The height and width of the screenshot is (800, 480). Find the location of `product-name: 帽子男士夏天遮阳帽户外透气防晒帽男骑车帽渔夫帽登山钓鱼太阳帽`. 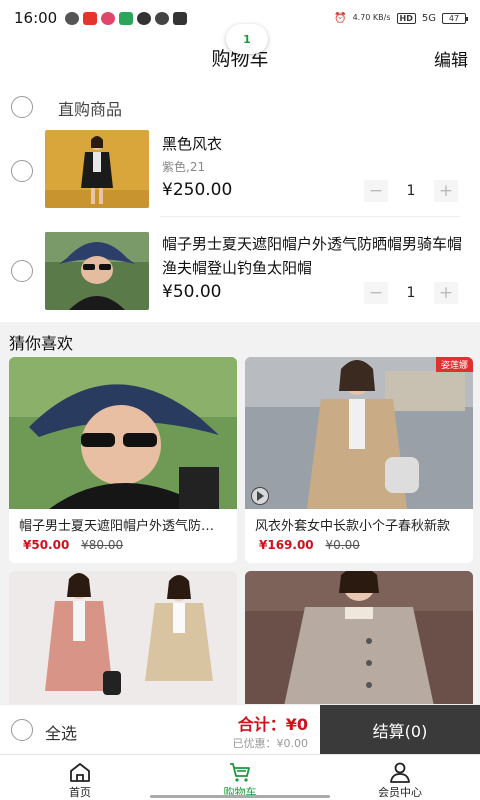

product-name: 帽子男士夏天遮阳帽户外透气防晒帽男骑车帽渔夫帽登山钓鱼太阳帽 is located at coordinates (312, 256).